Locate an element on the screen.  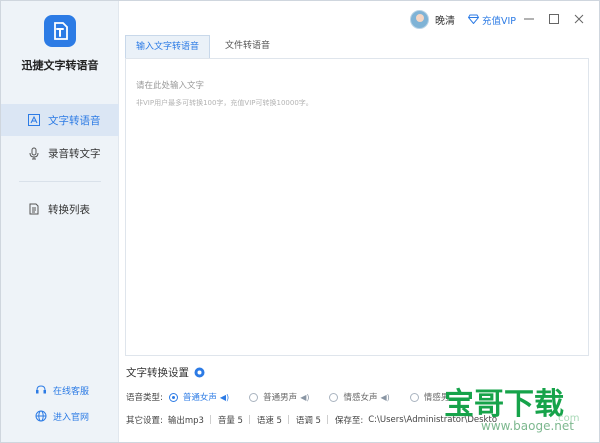
vip-limit-hint: 非VIP用户最多可转换100字，充值VIP可转换10000字。 is located at coordinates (224, 103).